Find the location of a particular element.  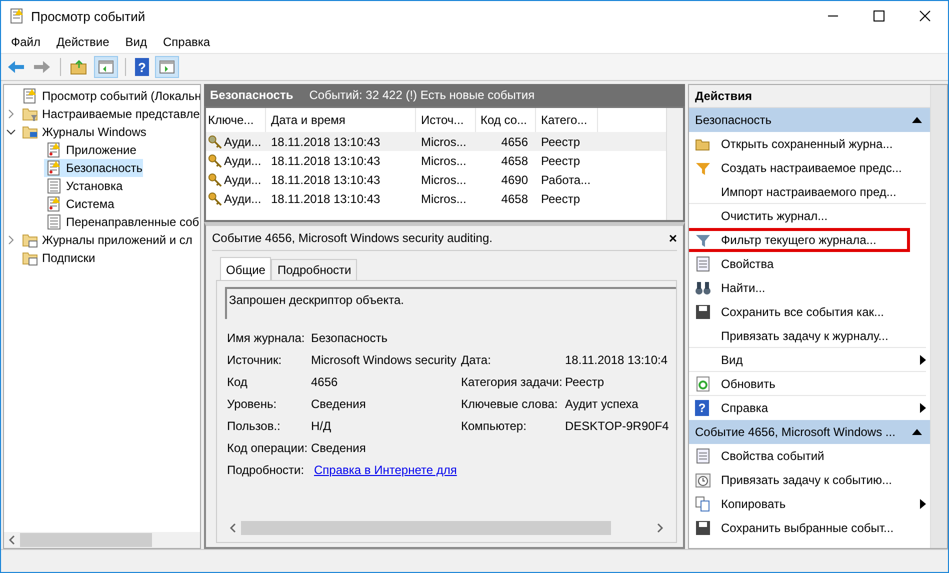

folder-filter-icon is located at coordinates (30, 114).